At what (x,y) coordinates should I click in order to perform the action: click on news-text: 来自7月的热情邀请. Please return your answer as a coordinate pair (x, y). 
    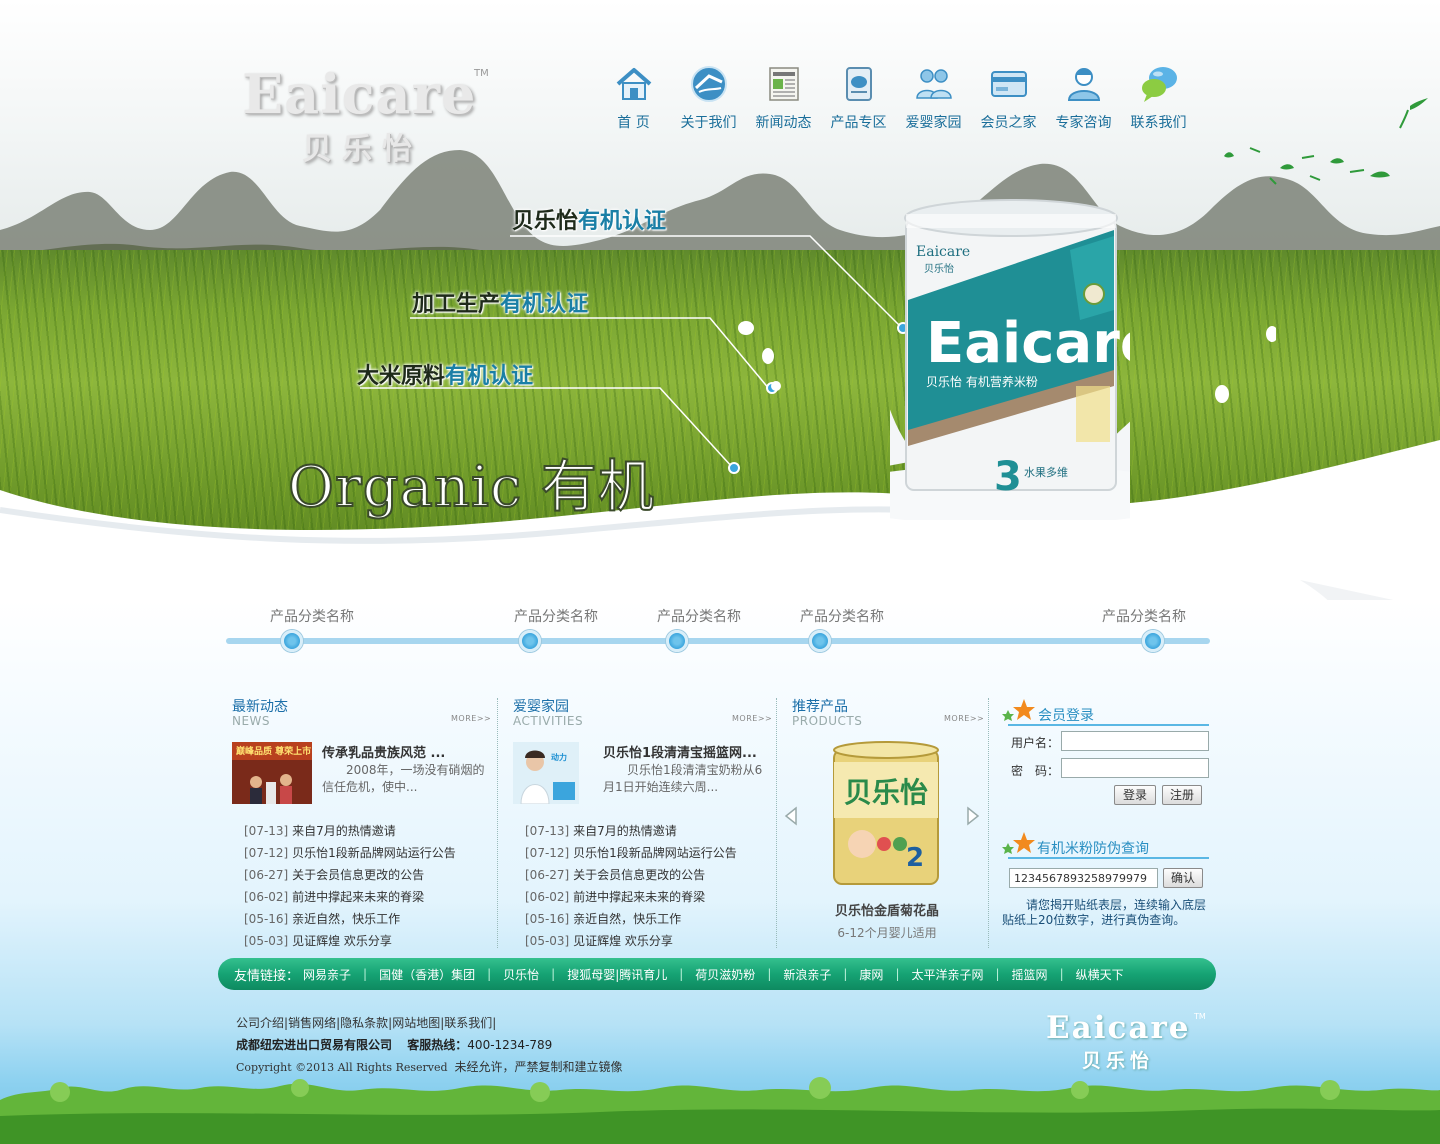
    Looking at the image, I should click on (344, 831).